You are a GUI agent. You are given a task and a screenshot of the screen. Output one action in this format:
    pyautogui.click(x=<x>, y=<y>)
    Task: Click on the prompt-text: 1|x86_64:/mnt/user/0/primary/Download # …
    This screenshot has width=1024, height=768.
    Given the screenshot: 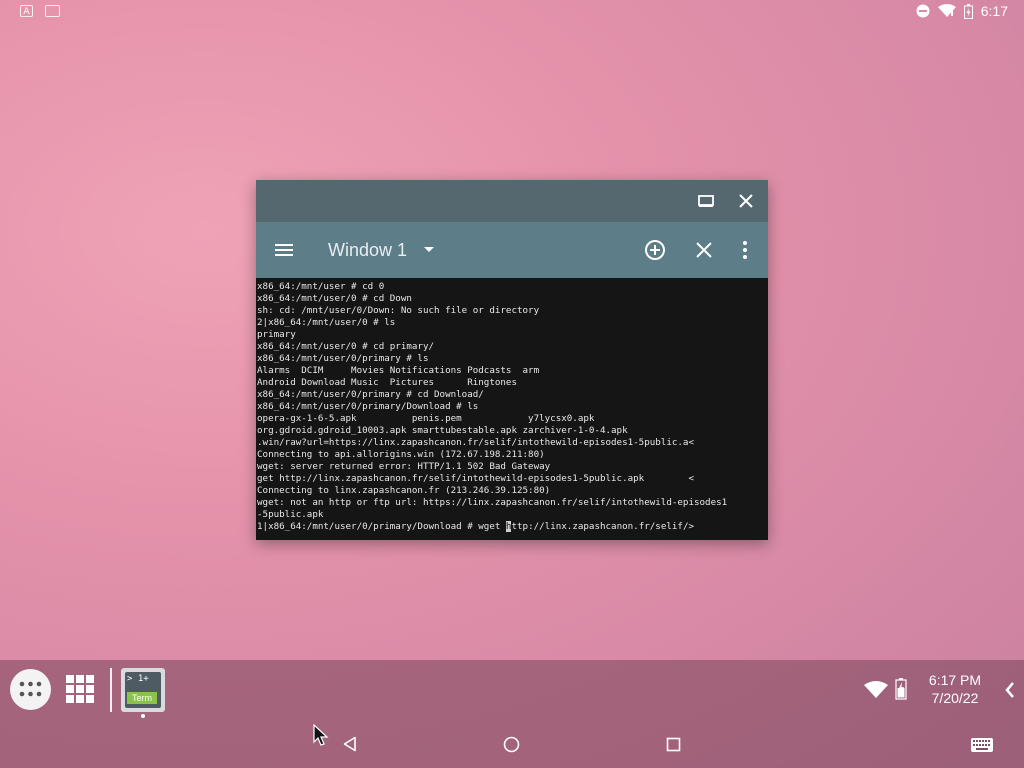 What is the action you would take?
    pyautogui.click(x=381, y=526)
    